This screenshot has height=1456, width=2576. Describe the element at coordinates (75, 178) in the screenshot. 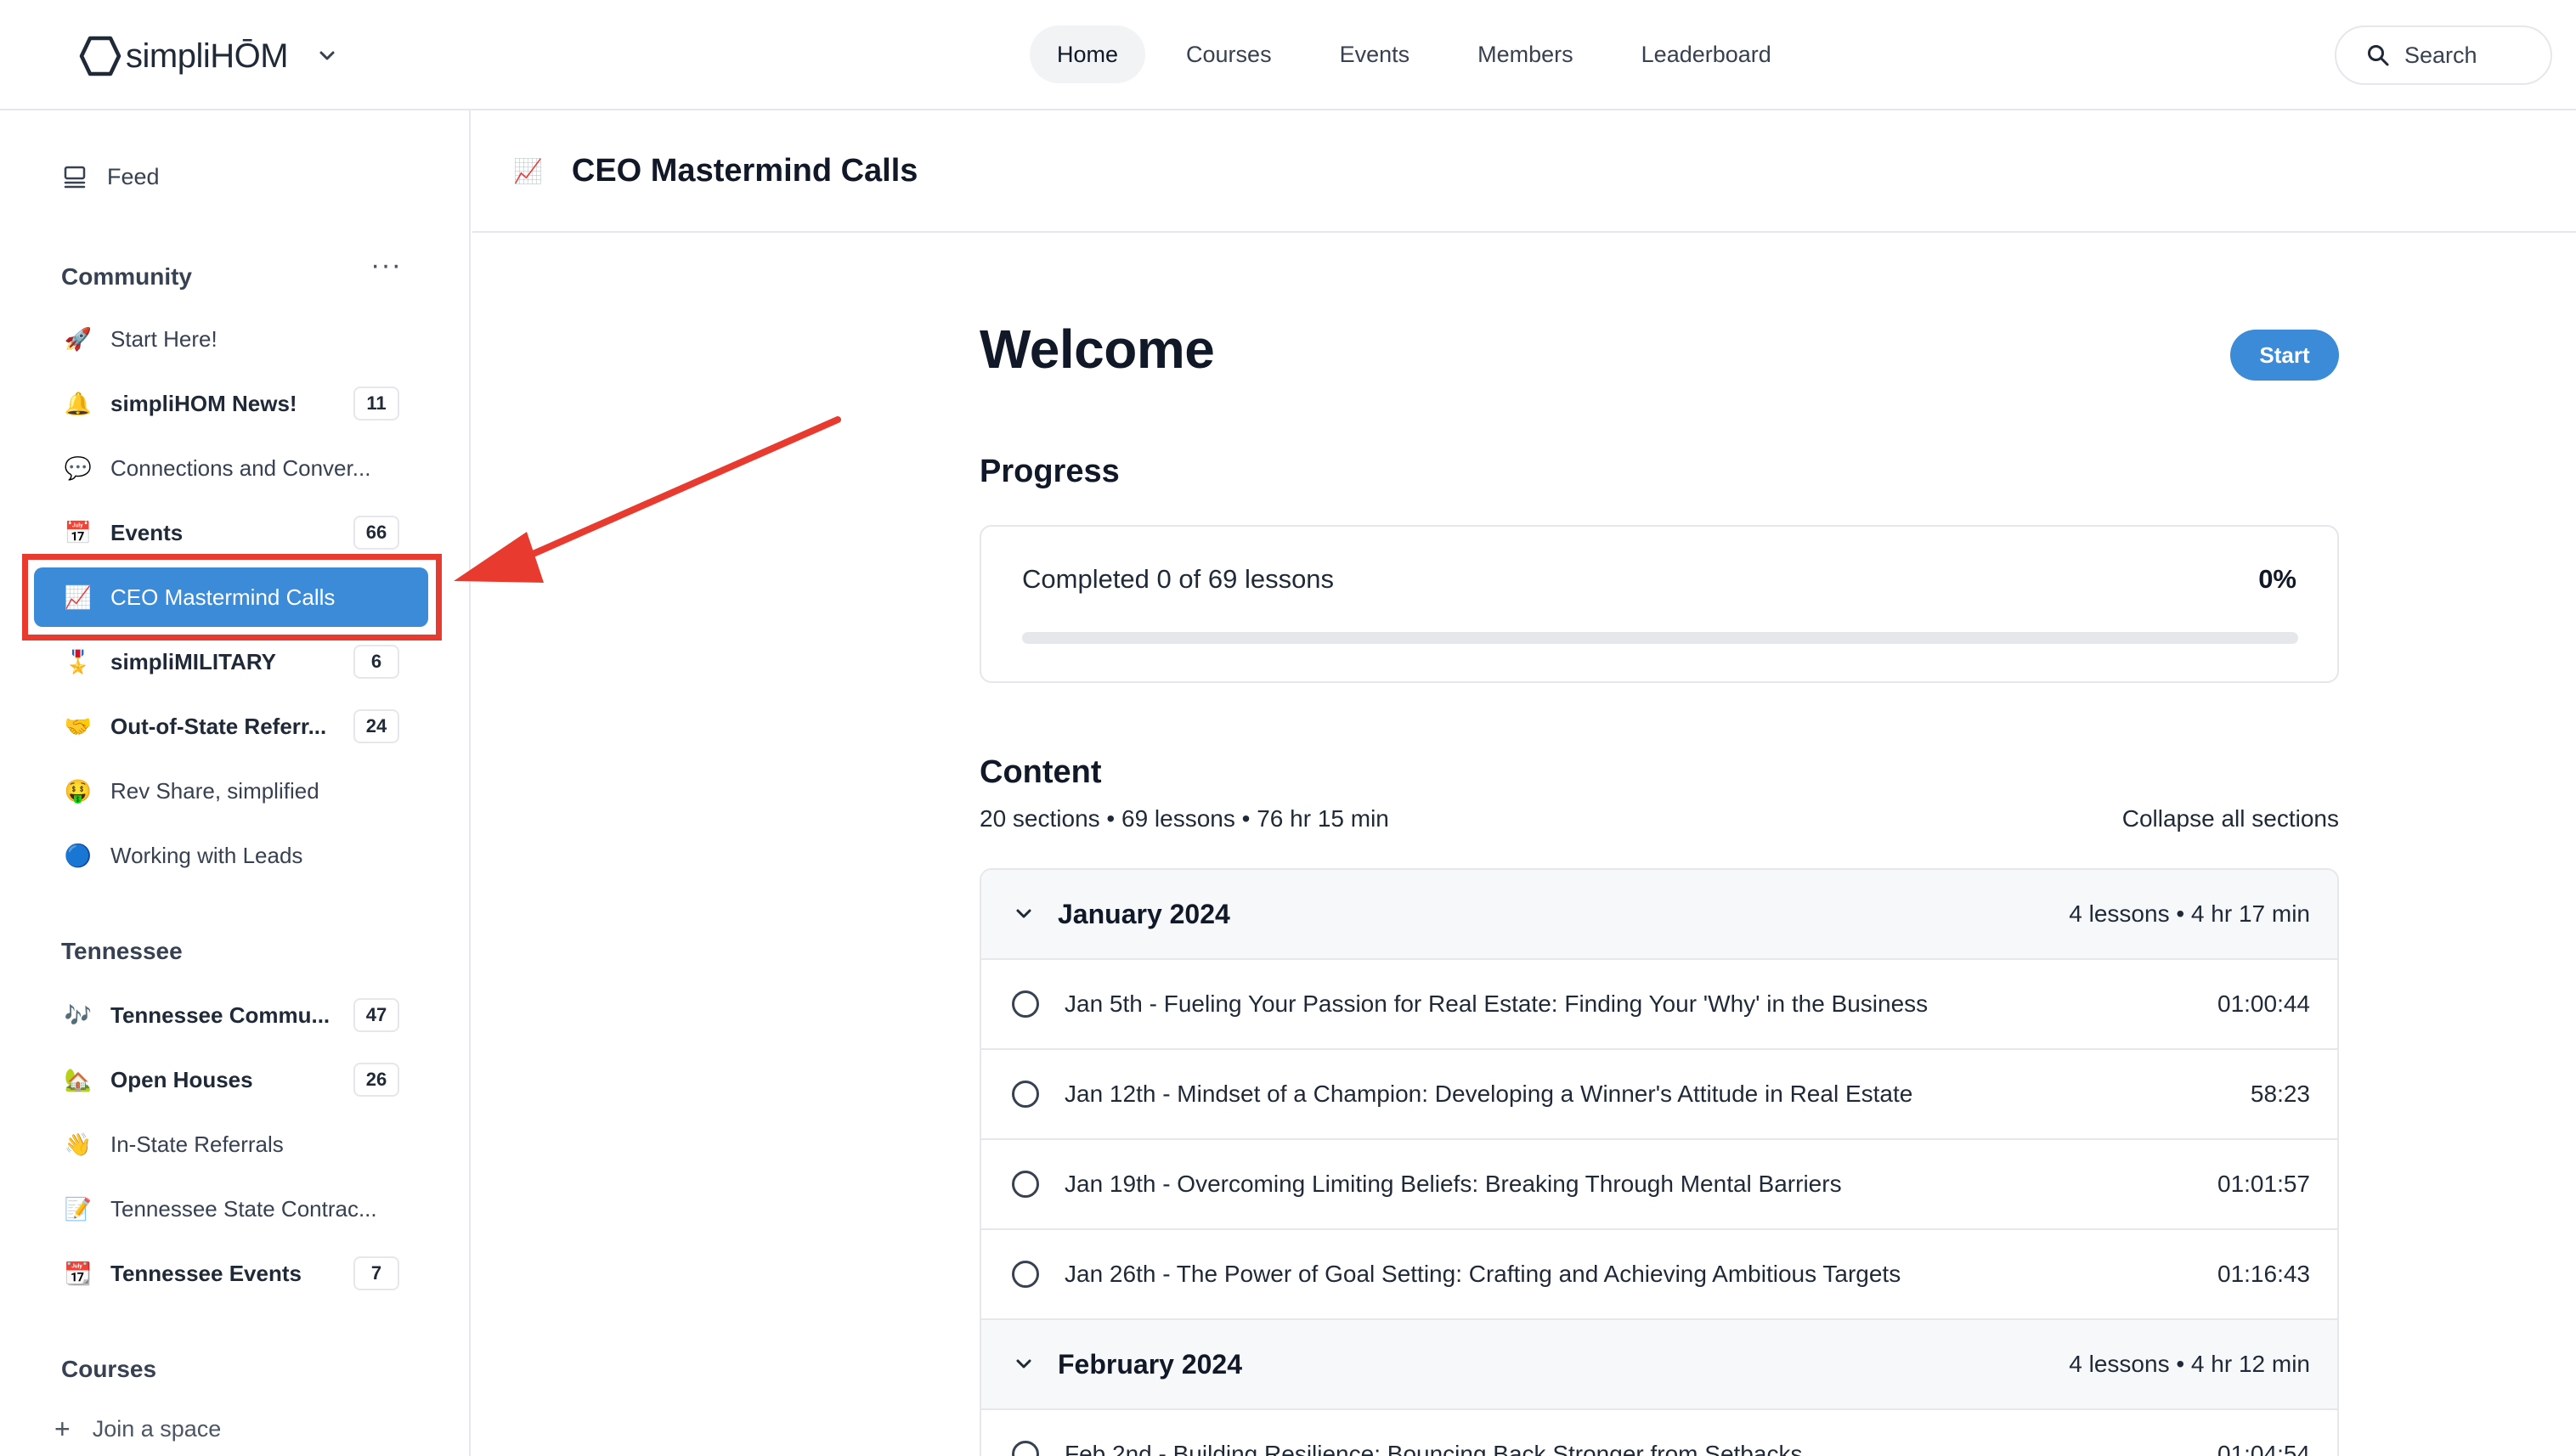

I see `feed-icon` at that location.